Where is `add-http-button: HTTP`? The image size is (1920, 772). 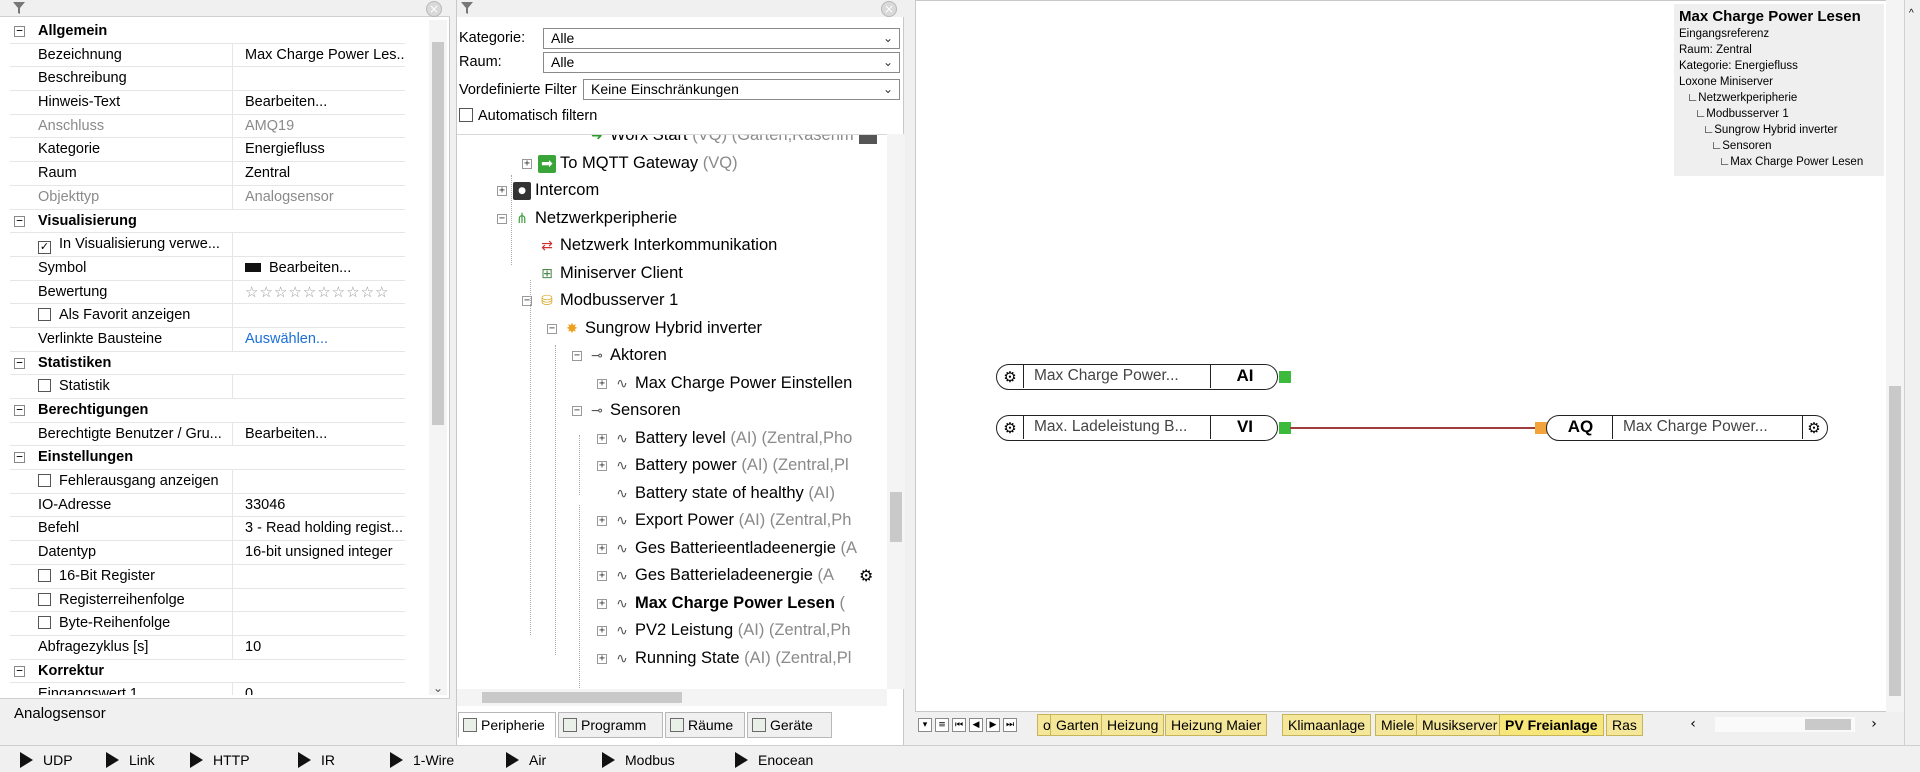 add-http-button: HTTP is located at coordinates (220, 760).